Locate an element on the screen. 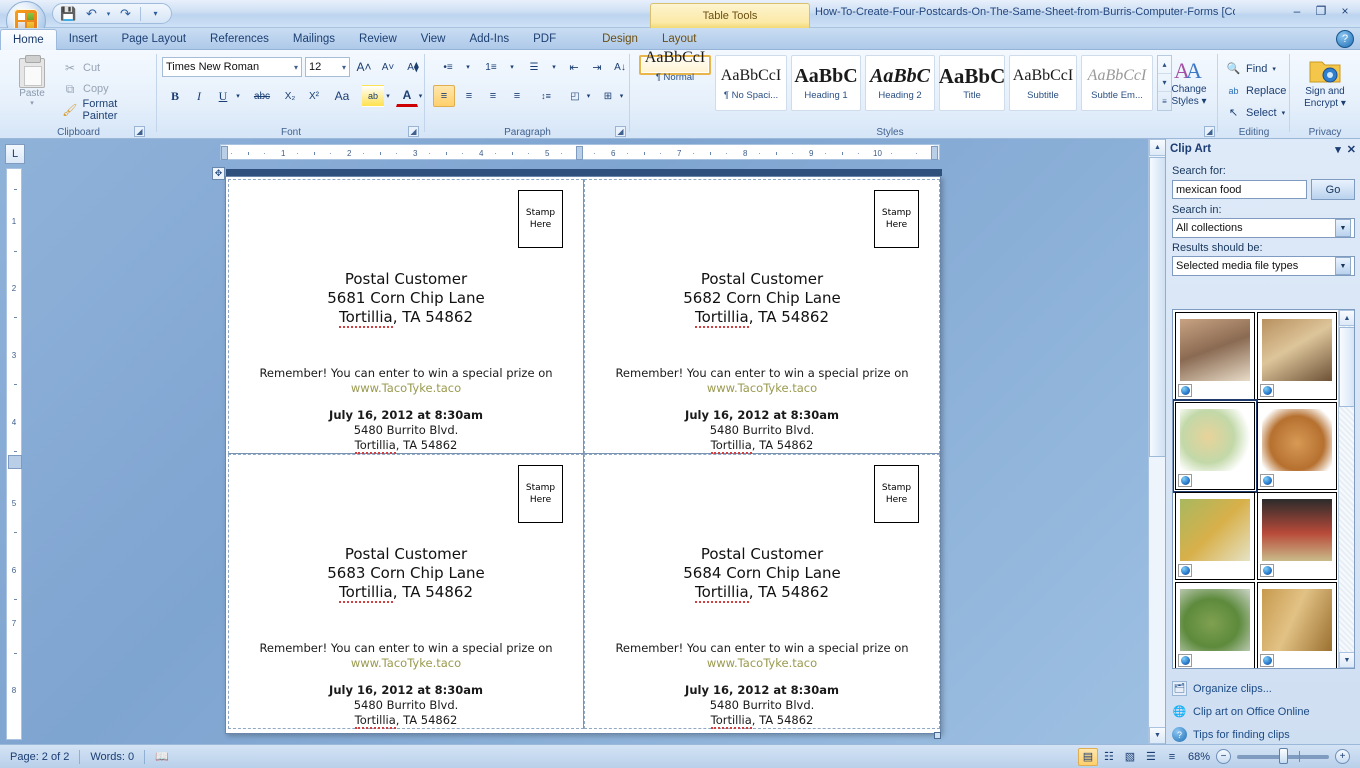  tab-references: References is located at coordinates (239, 39).